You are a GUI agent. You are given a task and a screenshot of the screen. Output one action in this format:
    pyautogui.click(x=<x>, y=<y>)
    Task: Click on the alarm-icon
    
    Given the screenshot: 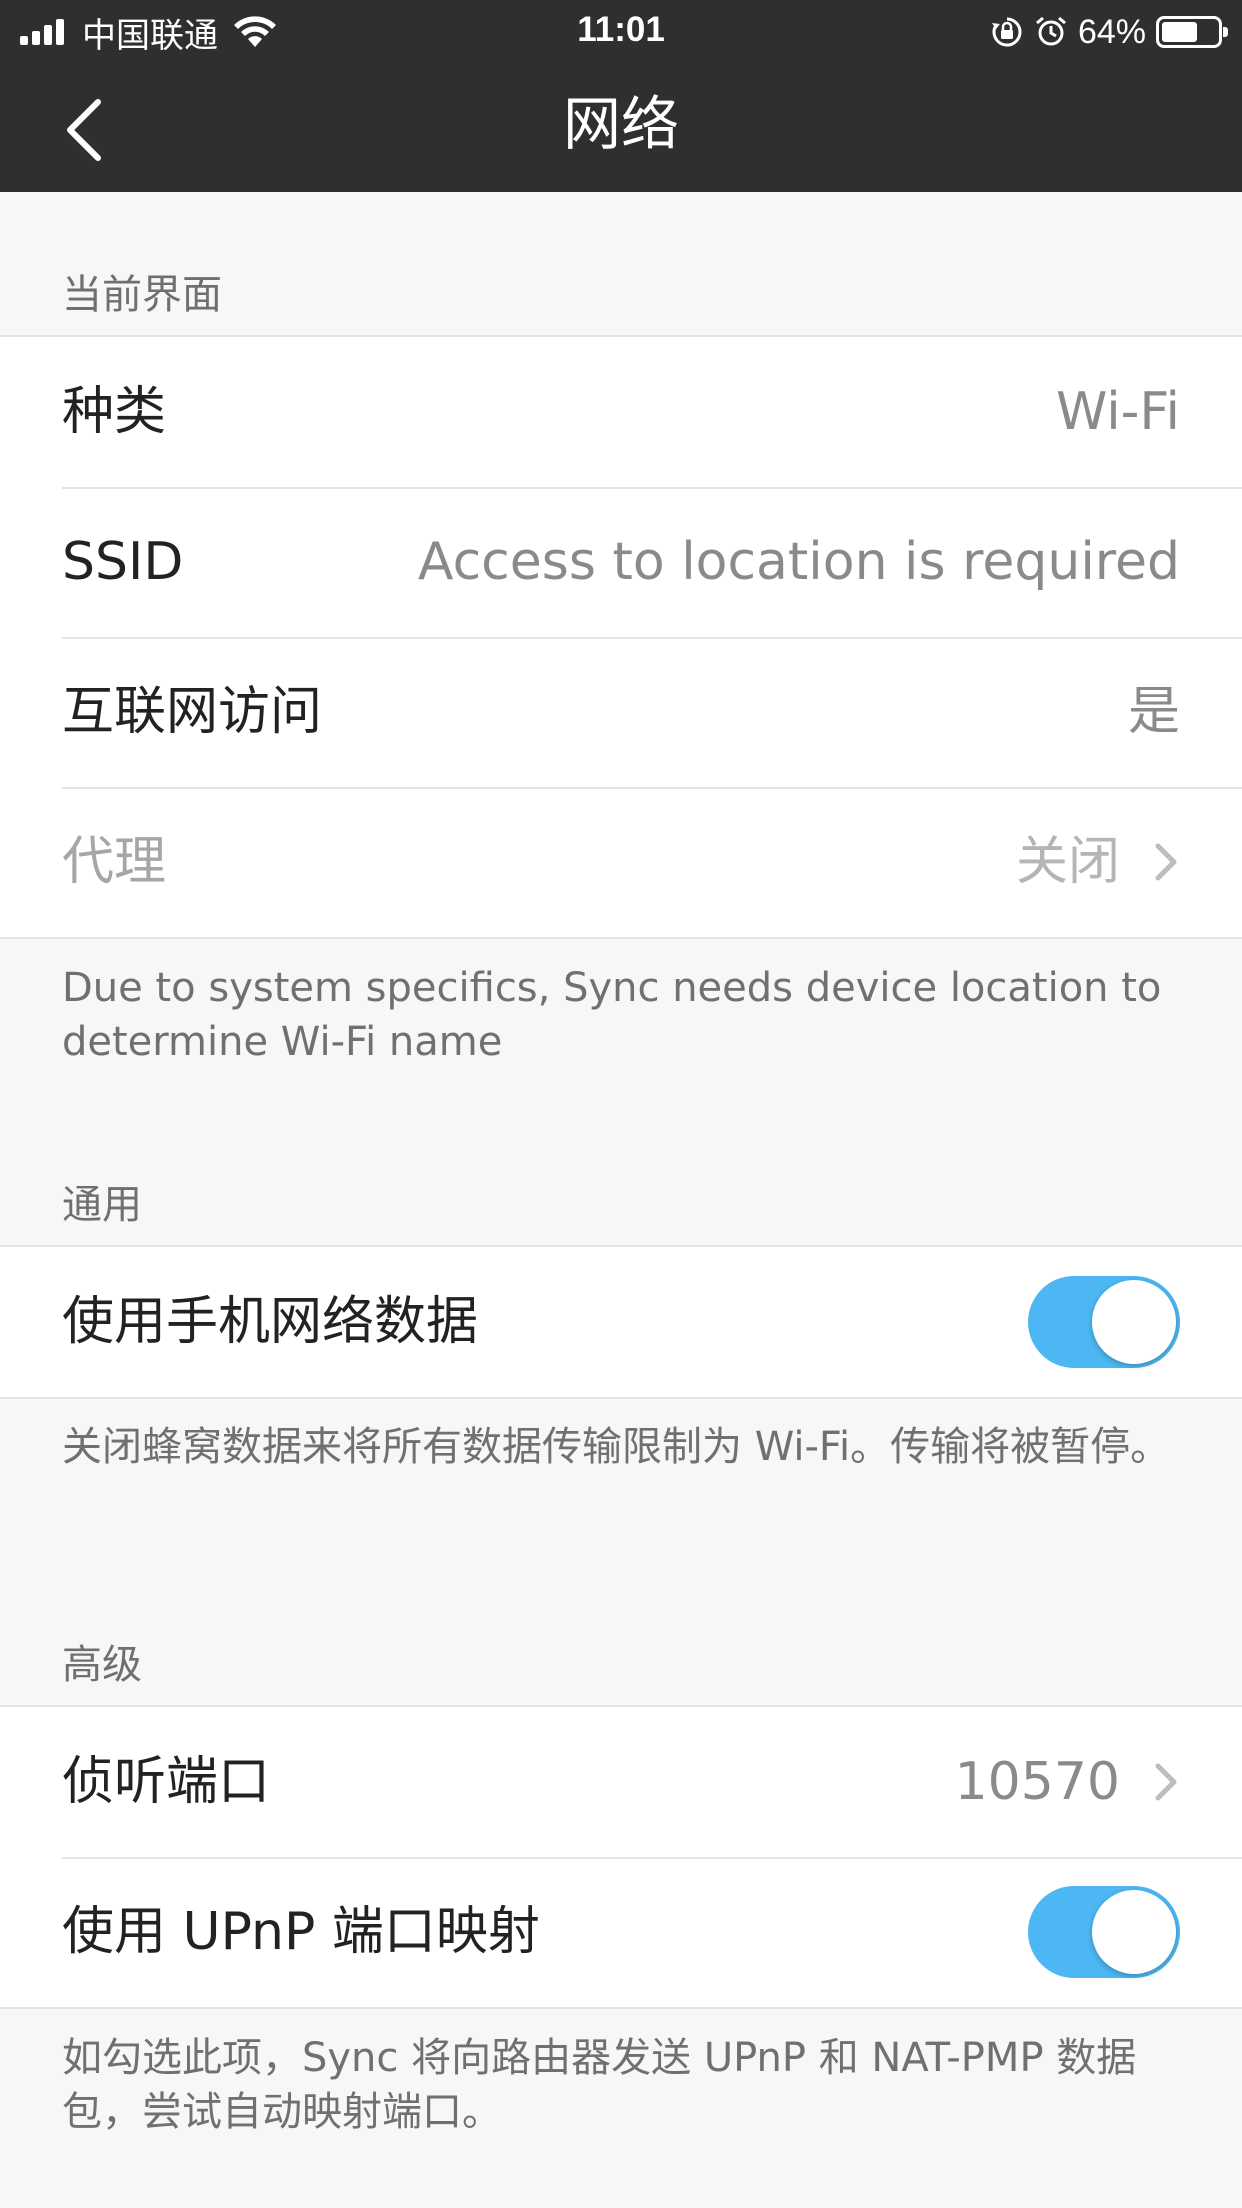 What is the action you would take?
    pyautogui.click(x=1050, y=31)
    